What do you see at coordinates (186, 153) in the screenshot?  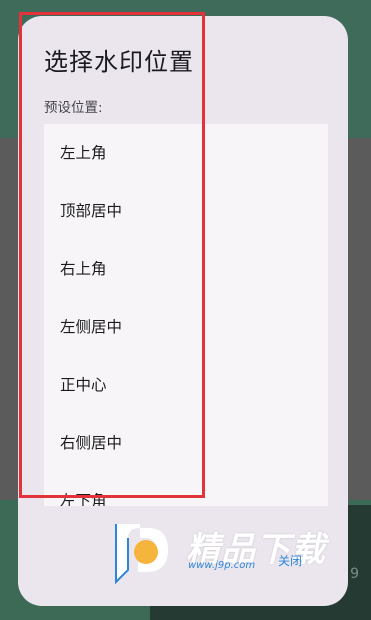 I see `option-top-left: 左上角` at bounding box center [186, 153].